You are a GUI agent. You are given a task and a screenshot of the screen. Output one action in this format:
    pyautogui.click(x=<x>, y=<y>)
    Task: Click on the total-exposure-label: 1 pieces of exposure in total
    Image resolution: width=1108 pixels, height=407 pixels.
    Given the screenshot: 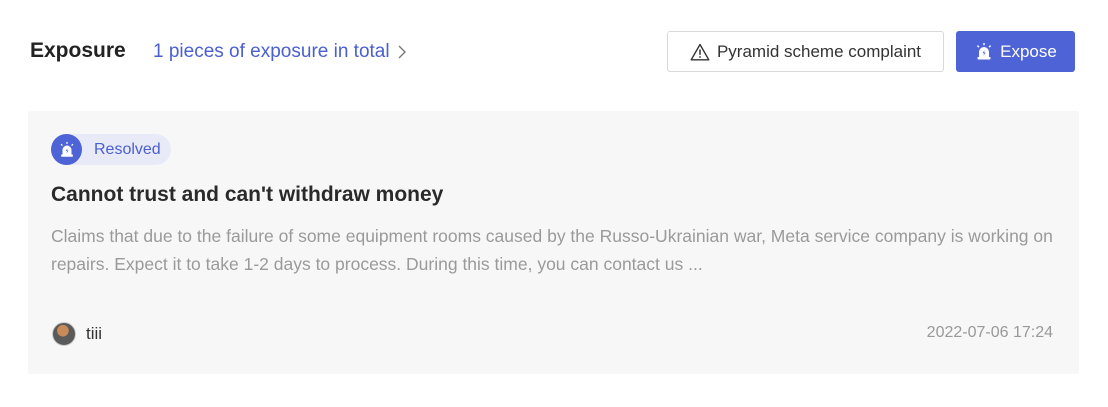 What is the action you would take?
    pyautogui.click(x=271, y=51)
    